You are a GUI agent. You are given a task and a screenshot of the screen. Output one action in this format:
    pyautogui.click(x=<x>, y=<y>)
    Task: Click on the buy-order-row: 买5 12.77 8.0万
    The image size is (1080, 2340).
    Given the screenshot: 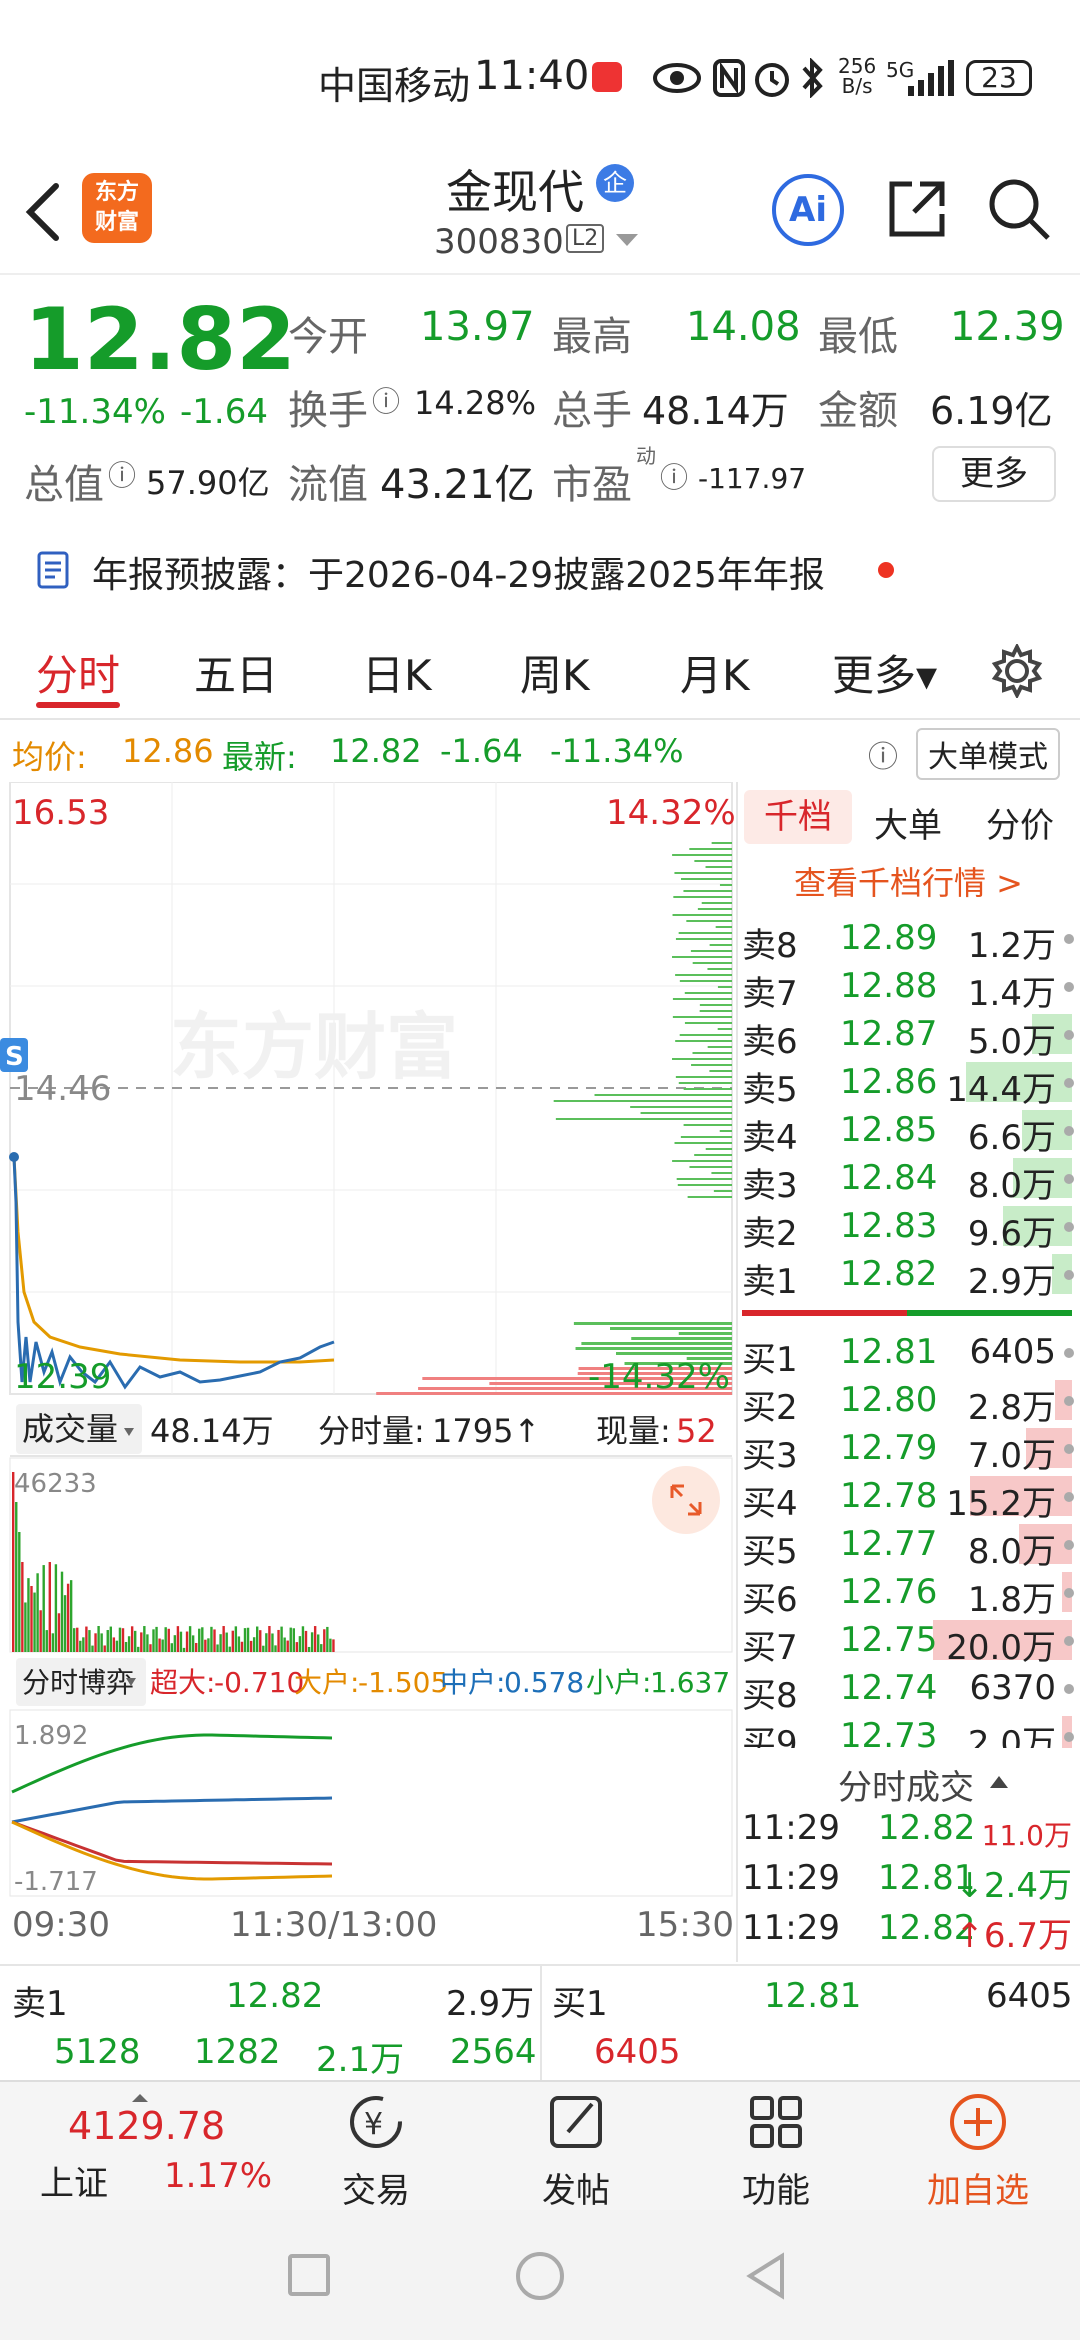 What is the action you would take?
    pyautogui.click(x=911, y=1548)
    